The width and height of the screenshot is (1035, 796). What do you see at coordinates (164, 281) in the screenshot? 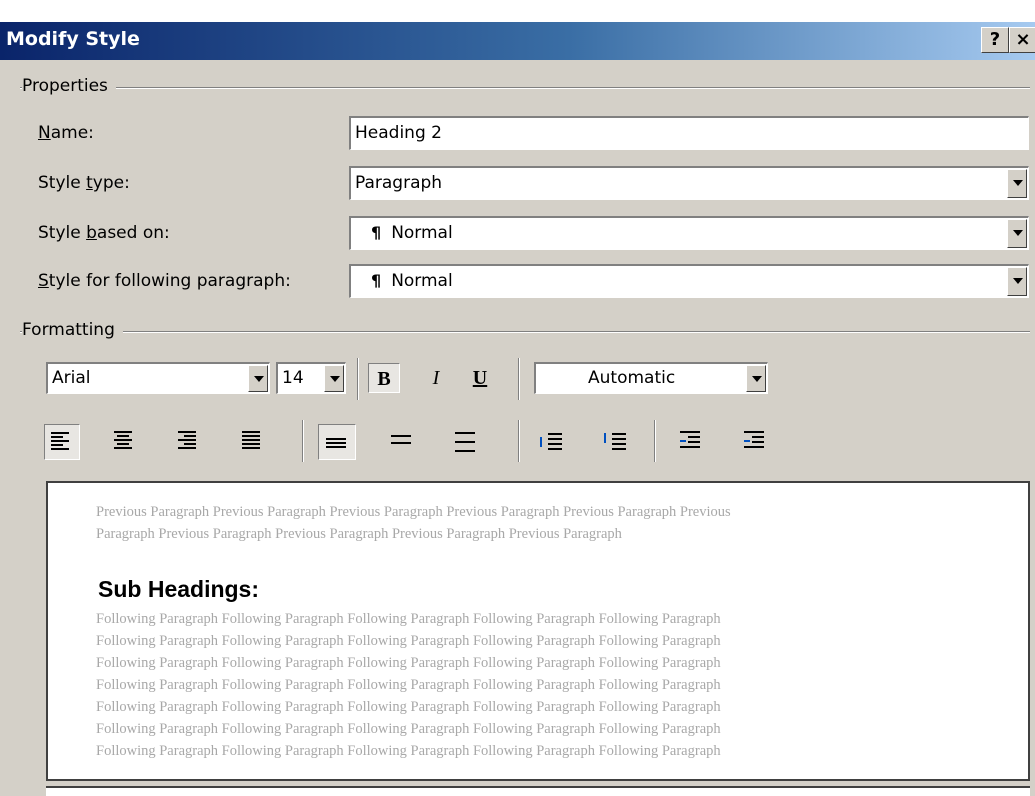
I see `following-paragraph-label: Style for following paragraph:` at bounding box center [164, 281].